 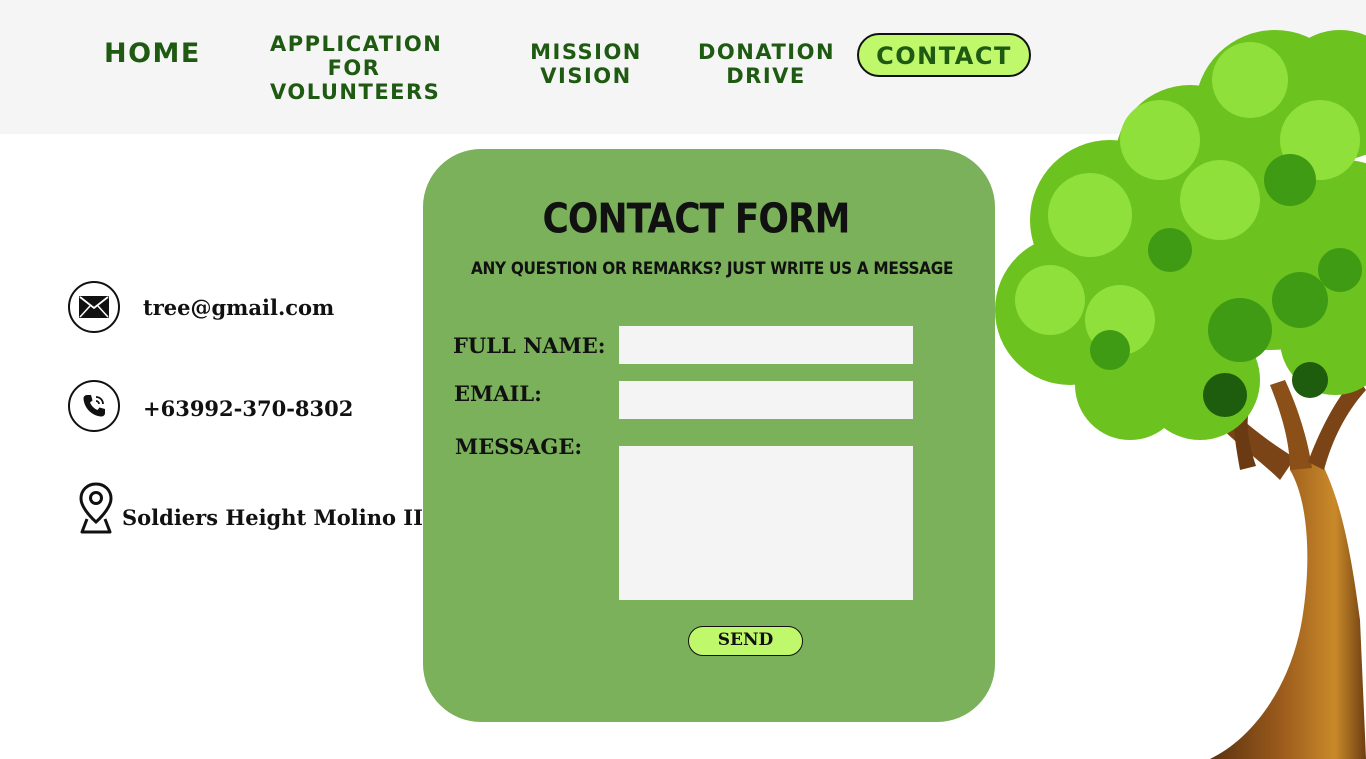 What do you see at coordinates (152, 53) in the screenshot?
I see `nav-home-link: HOME` at bounding box center [152, 53].